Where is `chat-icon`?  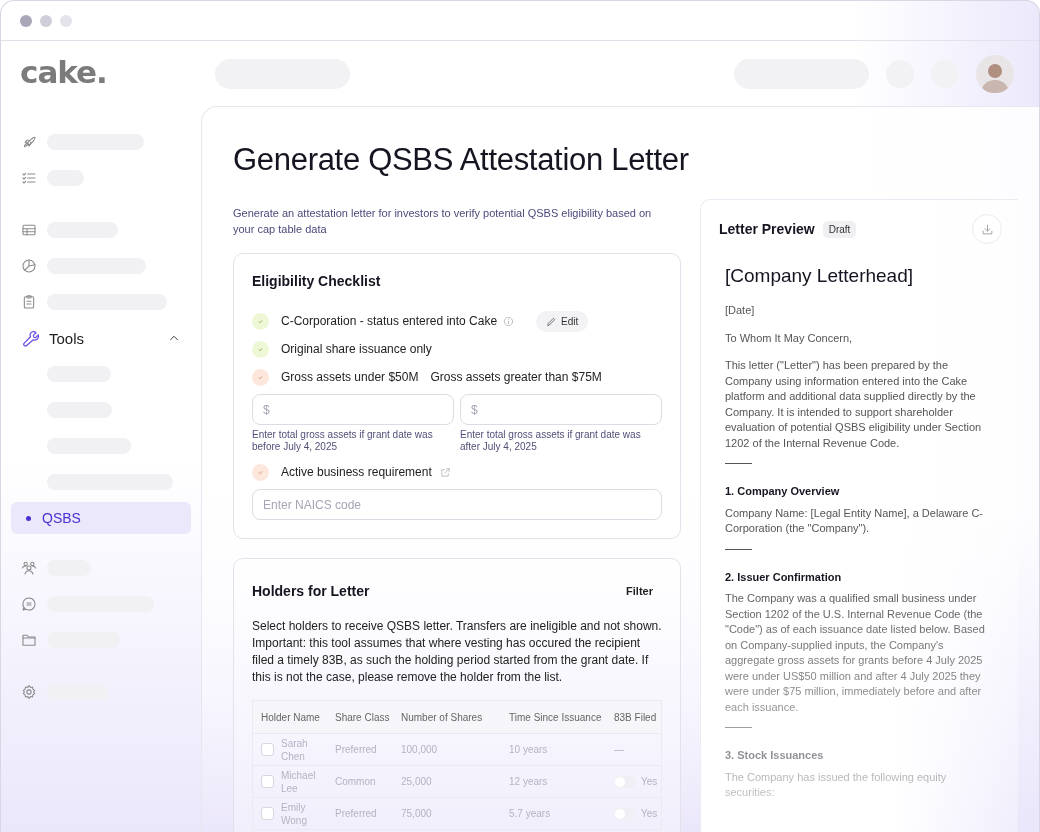 chat-icon is located at coordinates (29, 604).